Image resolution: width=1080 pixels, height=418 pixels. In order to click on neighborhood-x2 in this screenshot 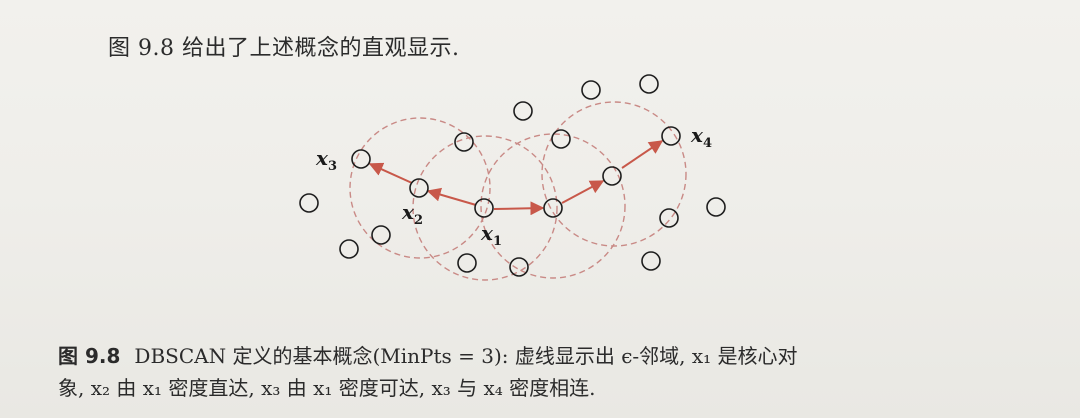, I will do `click(420, 188)`.